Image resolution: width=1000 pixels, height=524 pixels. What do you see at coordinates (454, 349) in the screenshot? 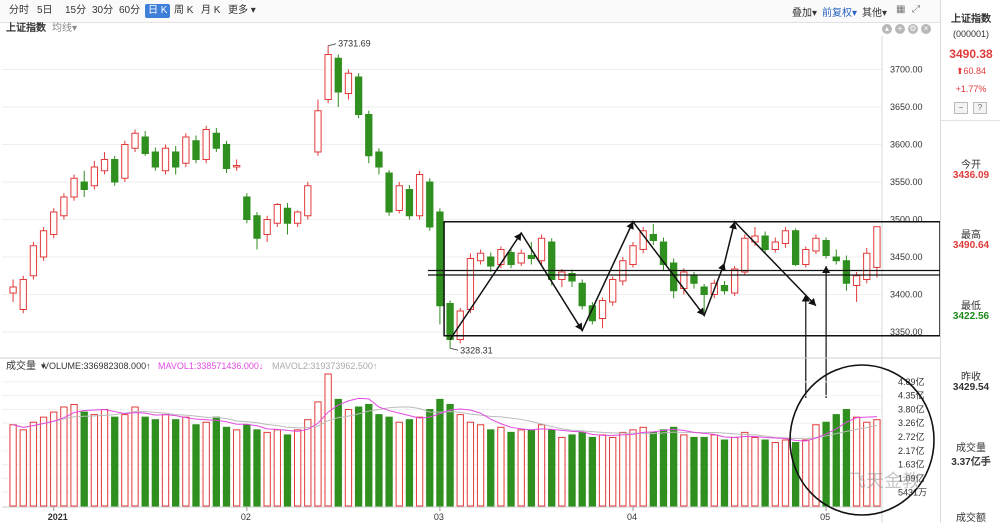
I see `annotation-arrow` at bounding box center [454, 349].